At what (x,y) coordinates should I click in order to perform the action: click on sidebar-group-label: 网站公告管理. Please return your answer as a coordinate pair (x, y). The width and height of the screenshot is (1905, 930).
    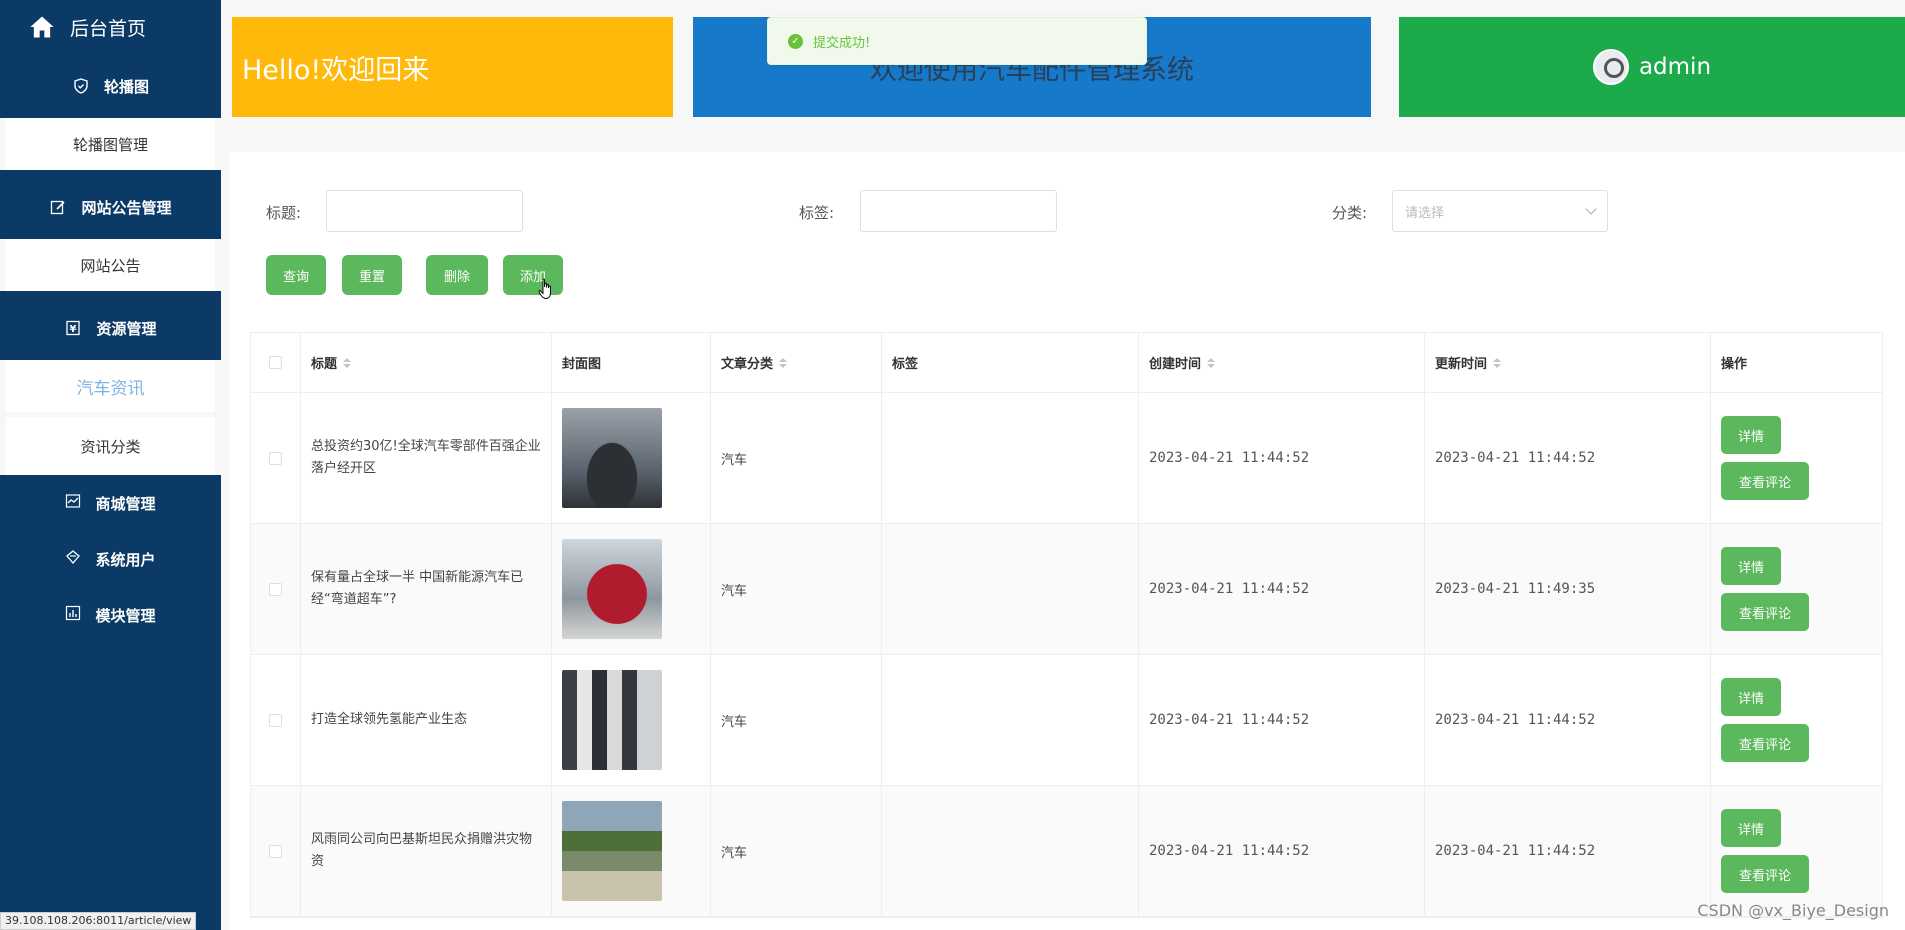
    Looking at the image, I should click on (126, 207).